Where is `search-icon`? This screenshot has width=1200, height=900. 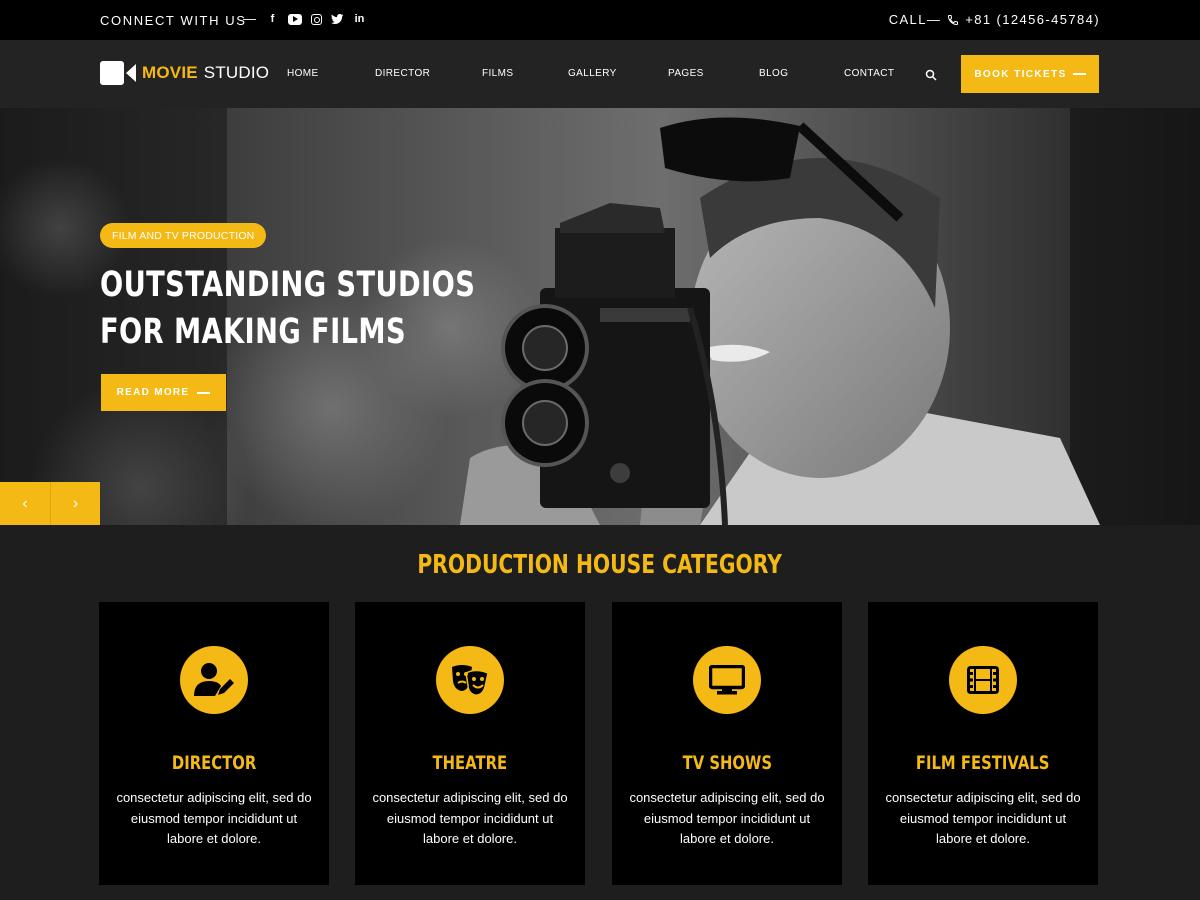
search-icon is located at coordinates (931, 75).